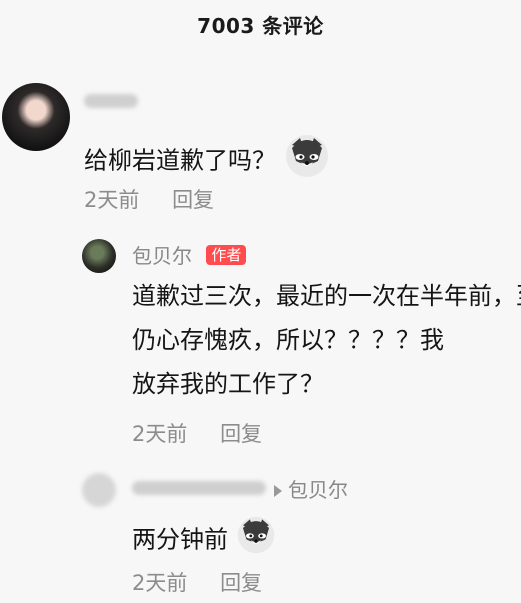  Describe the element at coordinates (160, 583) in the screenshot. I see `sub-reply-time: 2天前` at that location.